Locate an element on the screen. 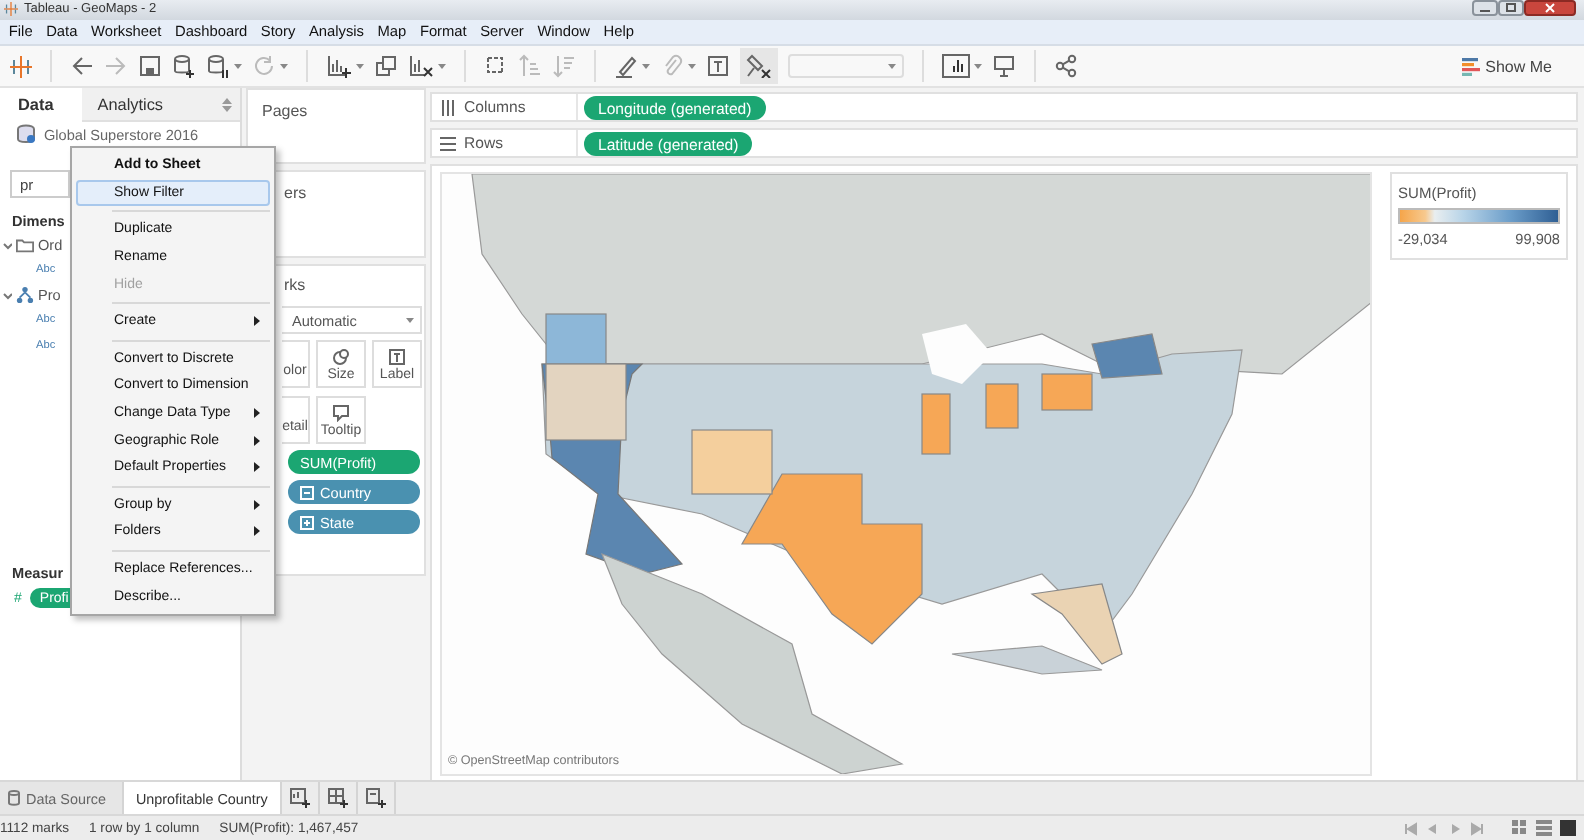 This screenshot has height=840, width=1584. hierarchy-icon is located at coordinates (25, 295).